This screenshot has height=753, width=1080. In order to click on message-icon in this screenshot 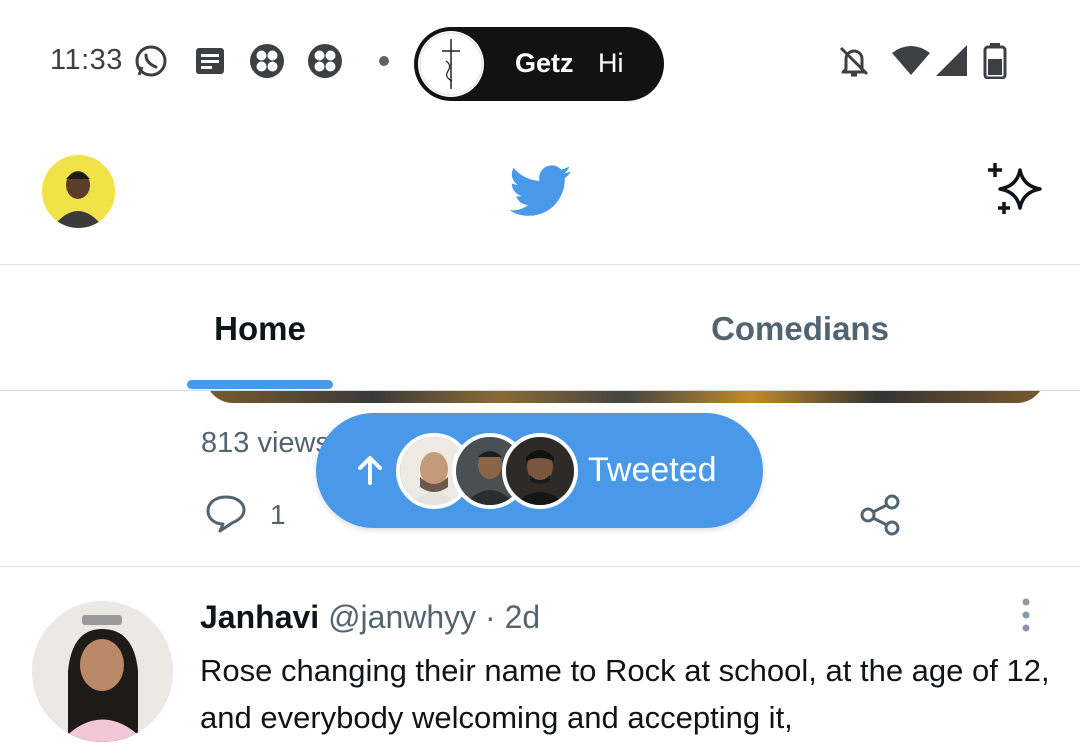, I will do `click(210, 61)`.